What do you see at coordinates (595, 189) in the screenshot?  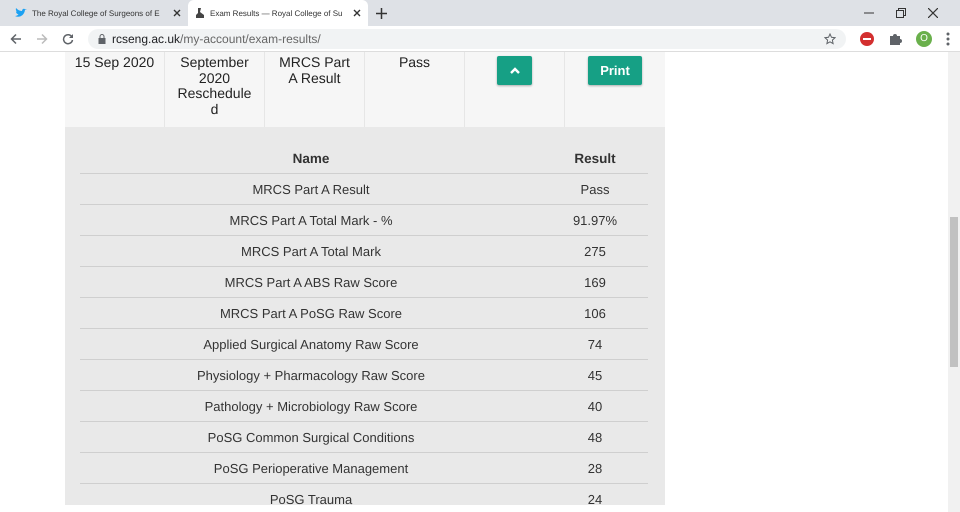 I see `table-cell: Pass` at bounding box center [595, 189].